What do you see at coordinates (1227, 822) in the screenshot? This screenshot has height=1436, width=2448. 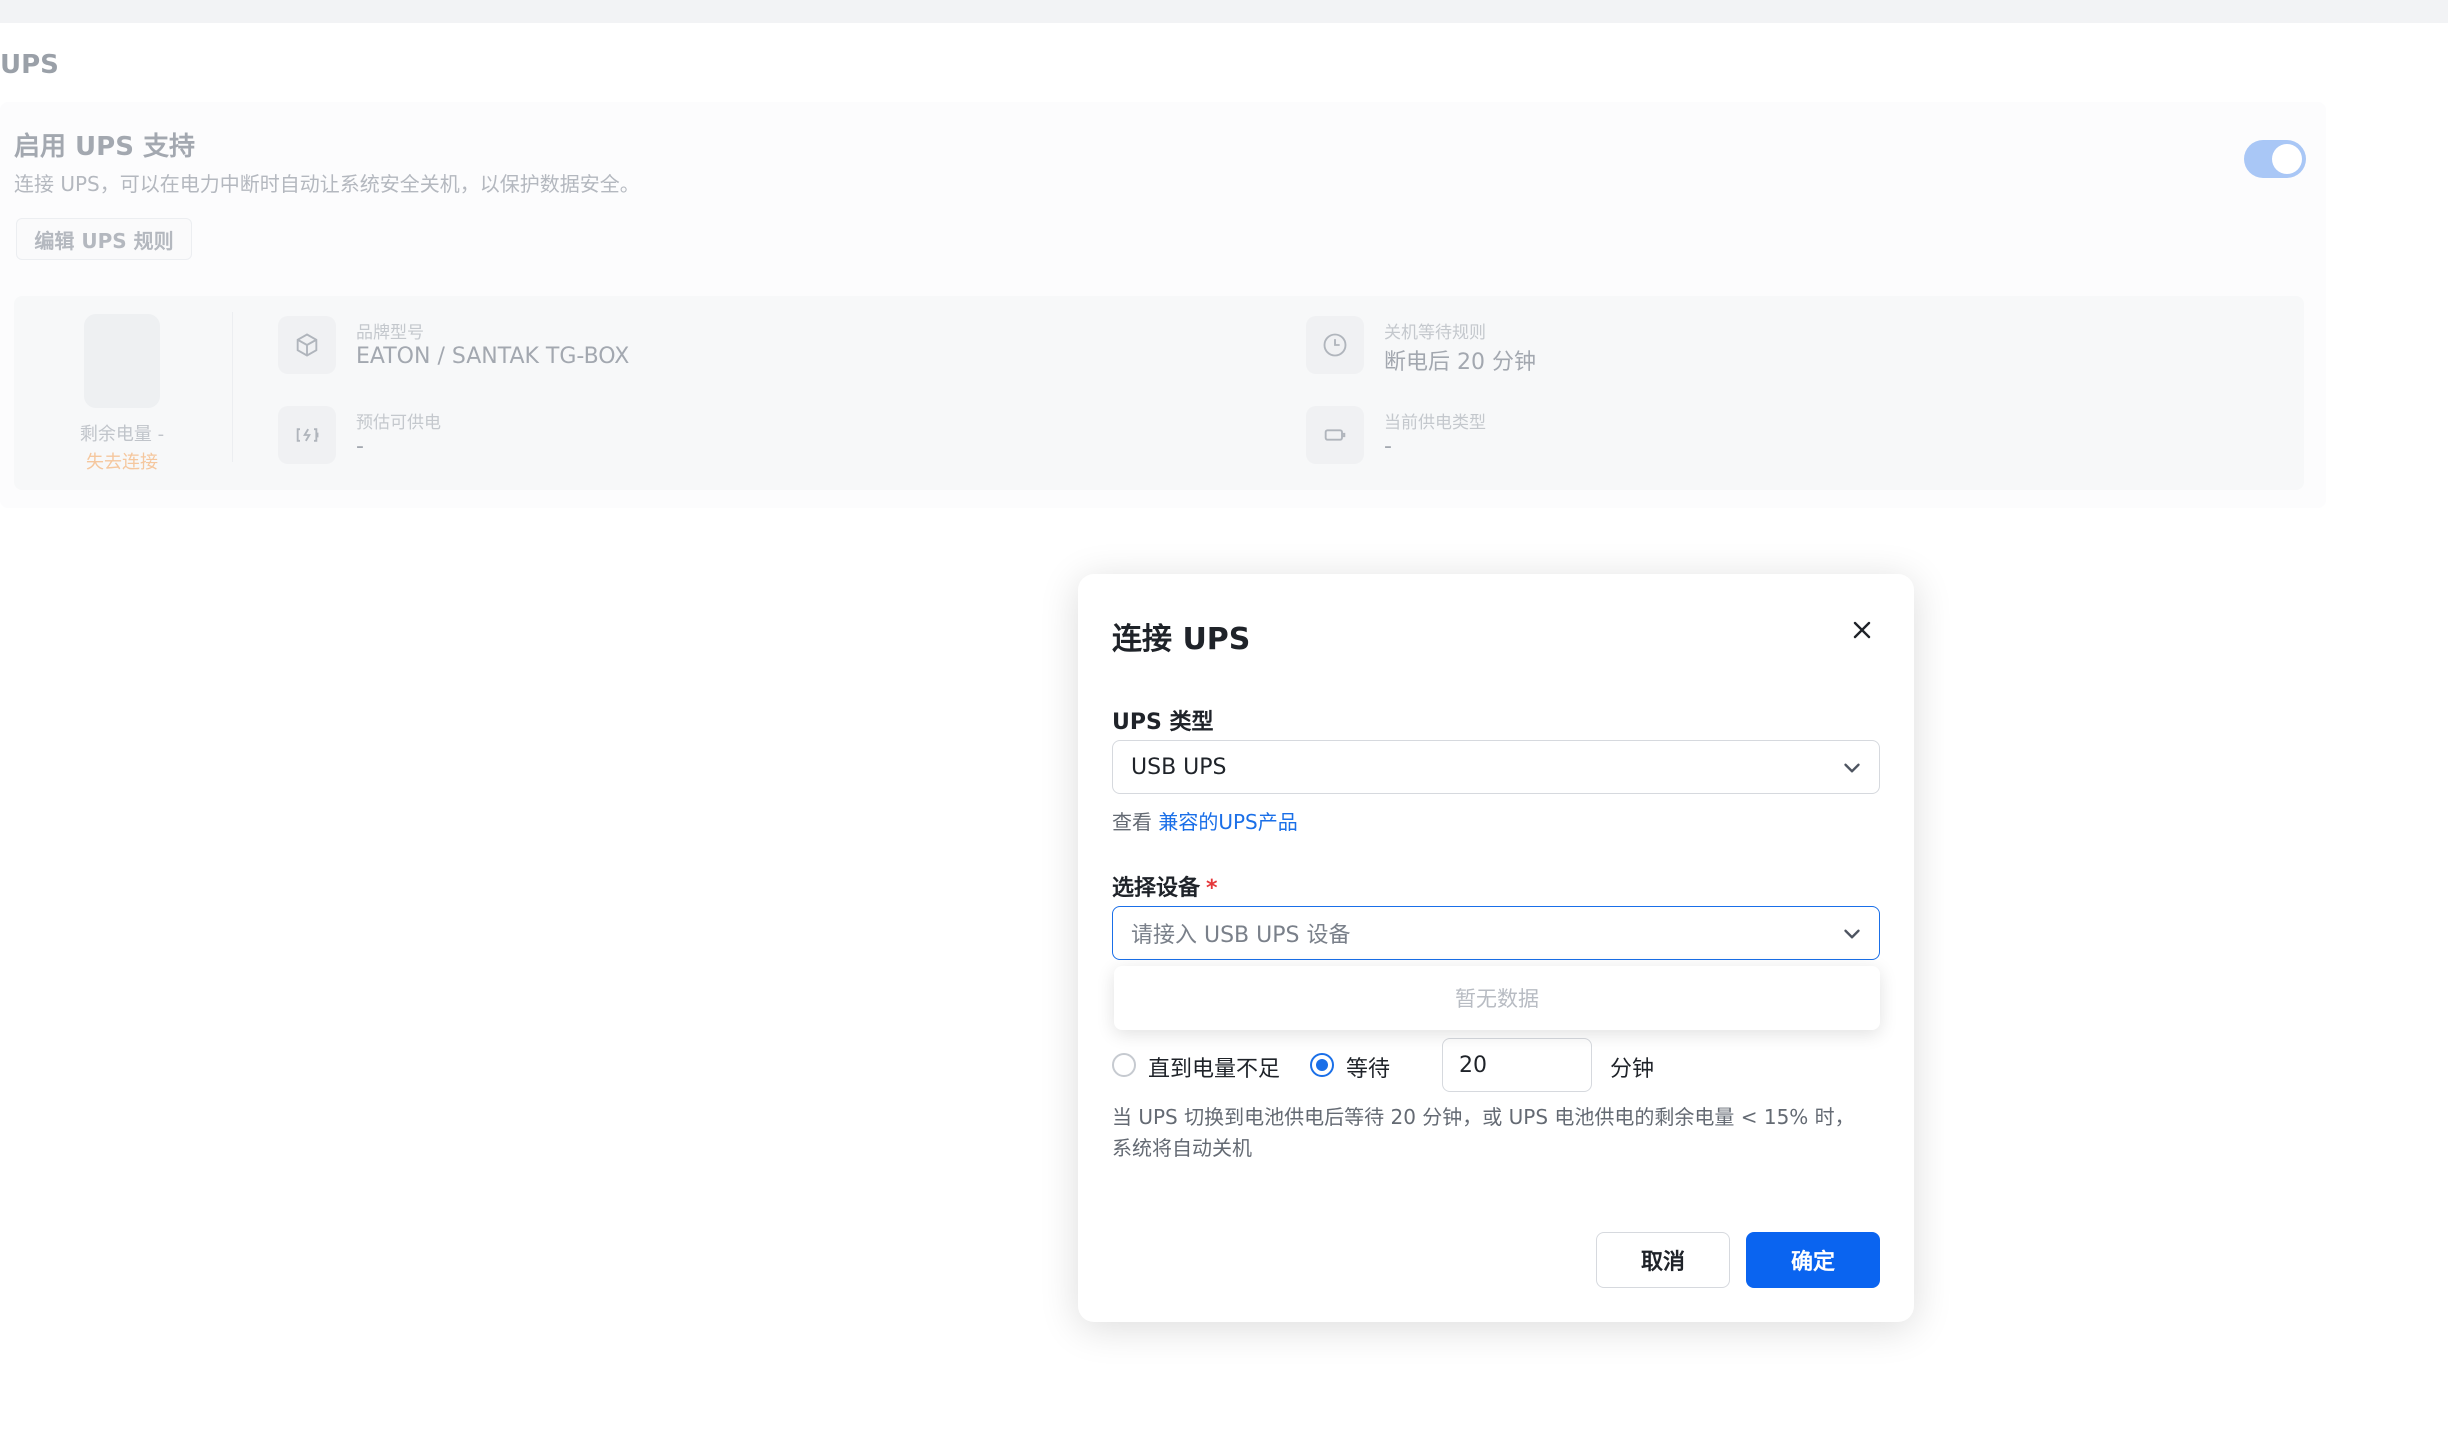 I see `compatible-products-link: 兼容的UPS产品` at bounding box center [1227, 822].